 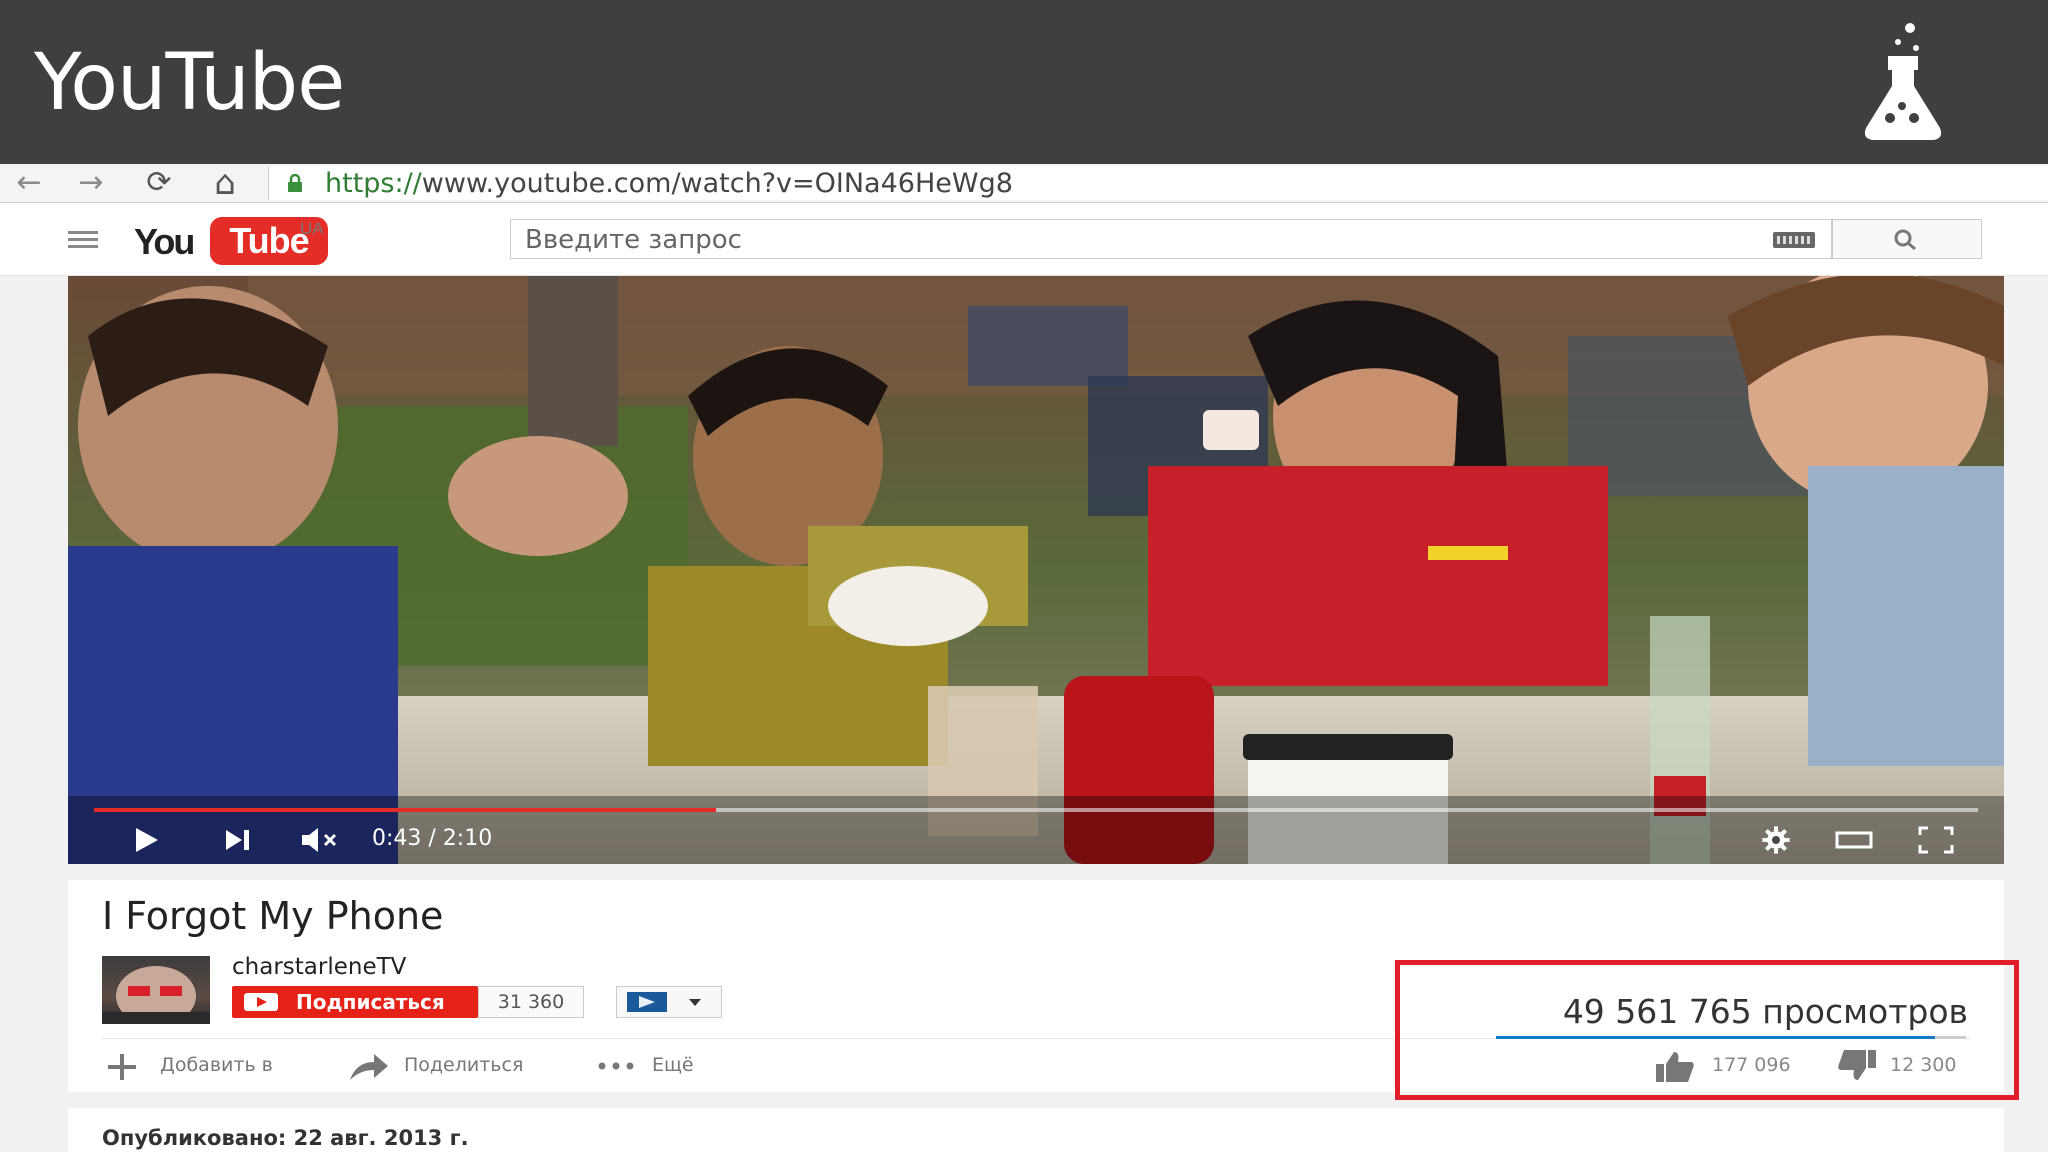 I want to click on playlist-dropdown-button, so click(x=669, y=1002).